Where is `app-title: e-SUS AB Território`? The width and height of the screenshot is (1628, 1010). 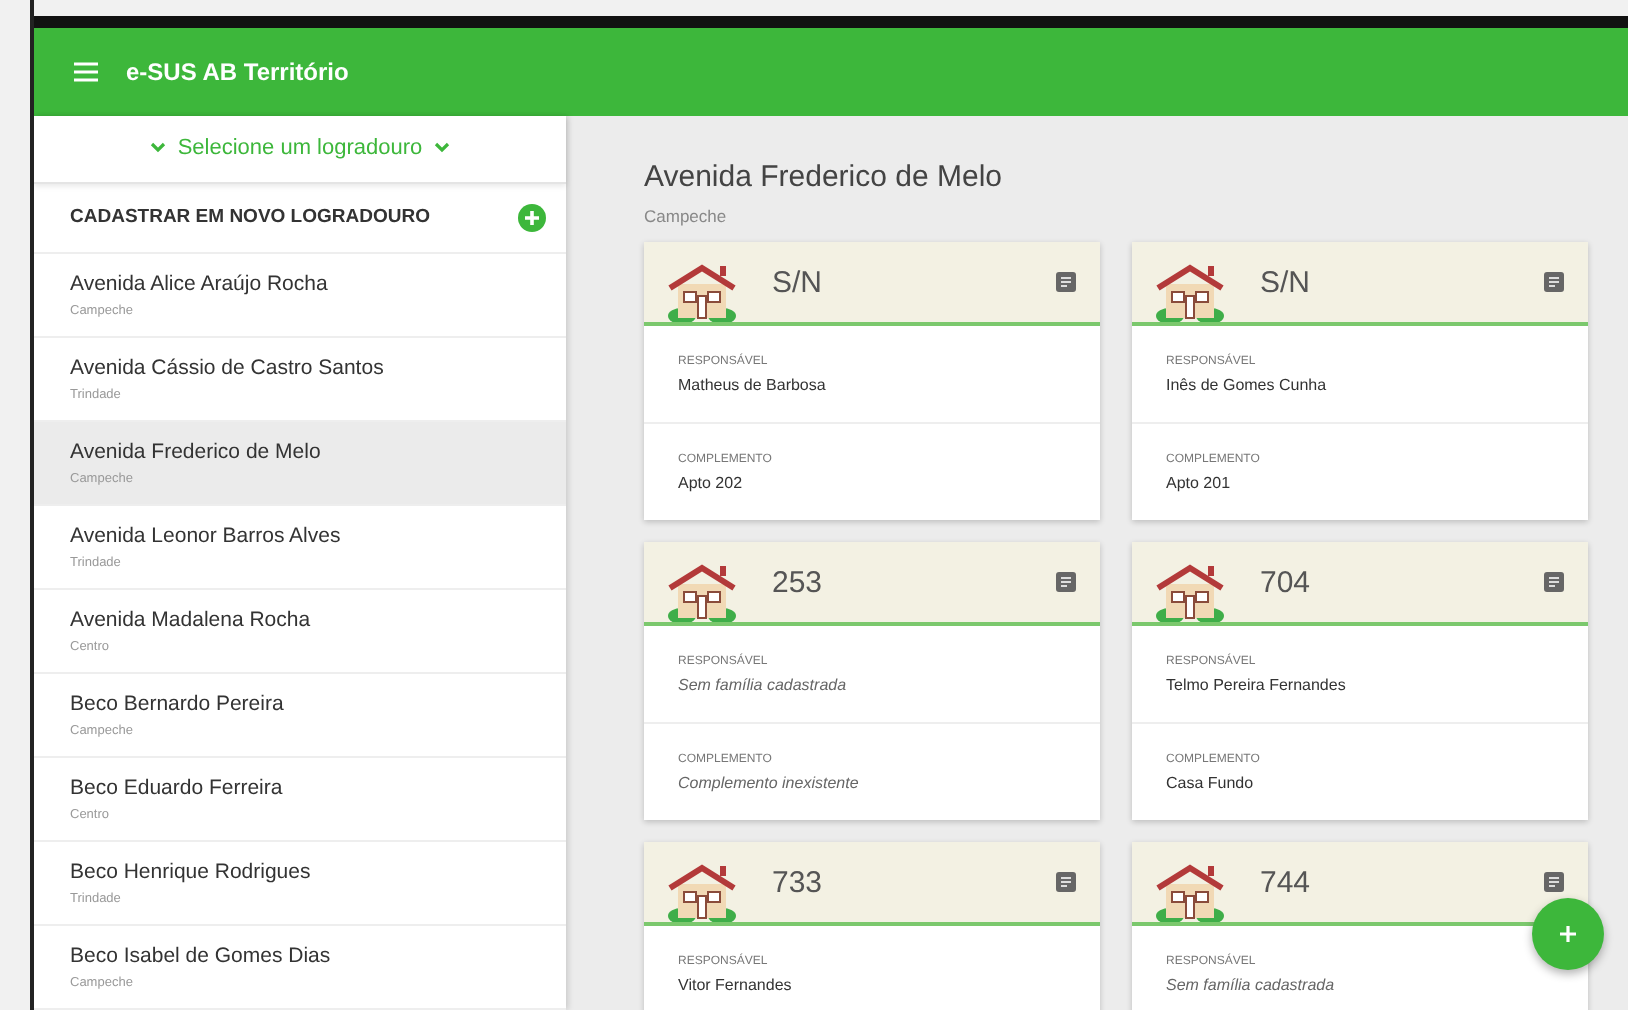
app-title: e-SUS AB Território is located at coordinates (237, 72).